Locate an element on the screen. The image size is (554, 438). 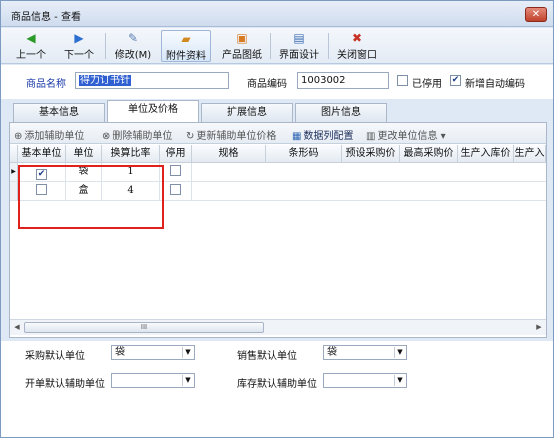
next-button: ▶ 下一个 is located at coordinates (79, 46).